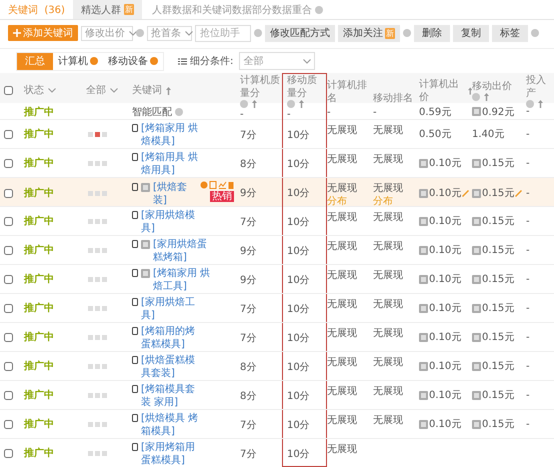 The width and height of the screenshot is (554, 467). What do you see at coordinates (183, 280) in the screenshot?
I see `keyword-link: [烤箱家用 烘焙工具]` at bounding box center [183, 280].